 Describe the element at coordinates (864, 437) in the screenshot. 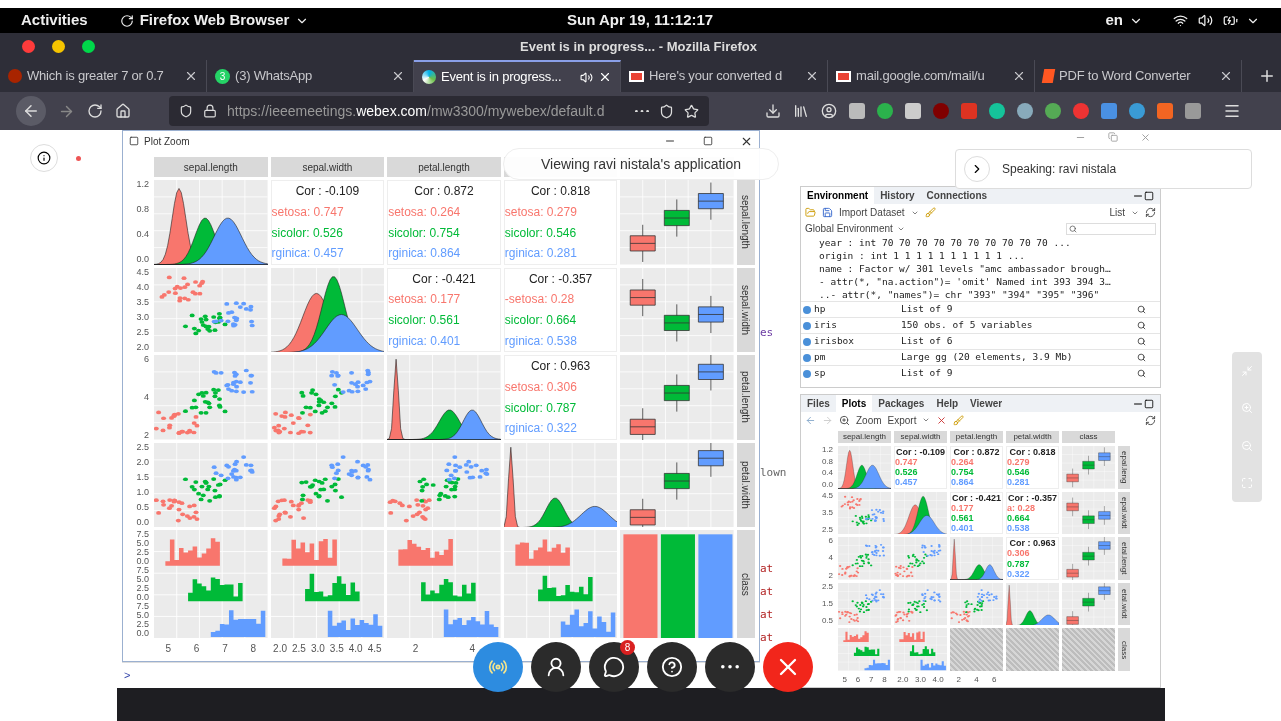

I see `column-strip: sepal.length` at that location.